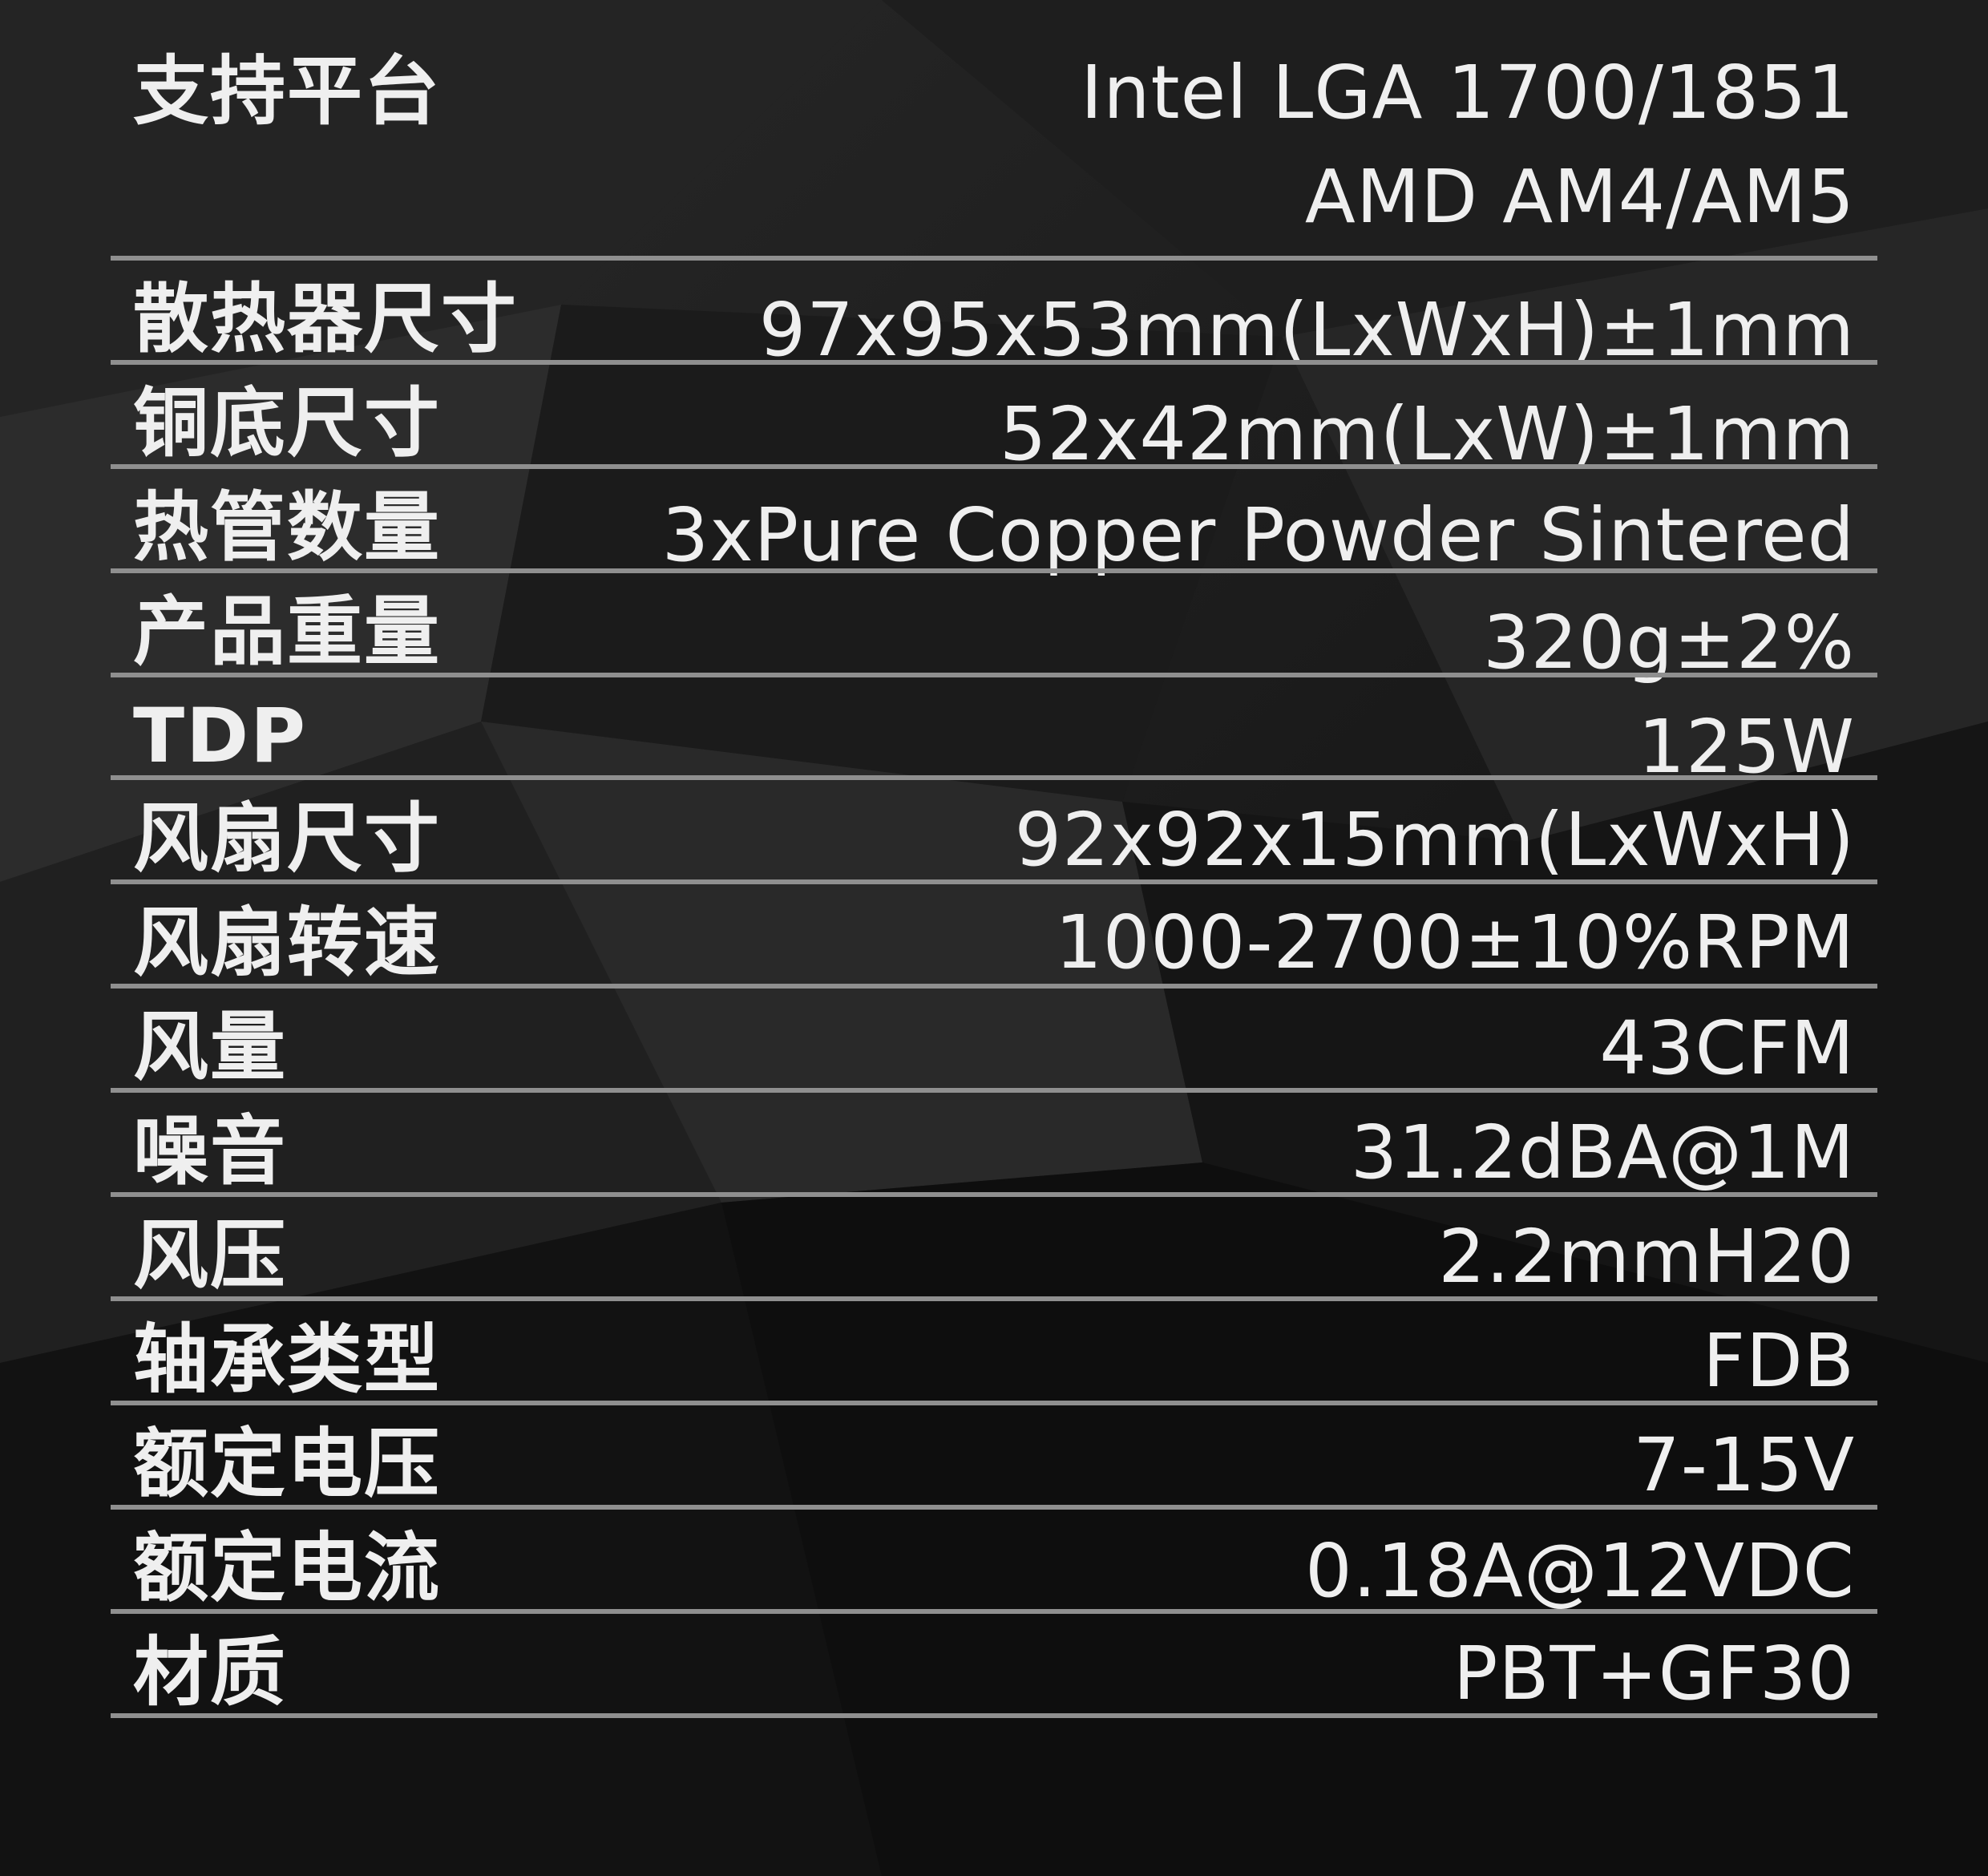 The image size is (1988, 1876). What do you see at coordinates (287, 1360) in the screenshot?
I see `spec-label: 轴承类型` at bounding box center [287, 1360].